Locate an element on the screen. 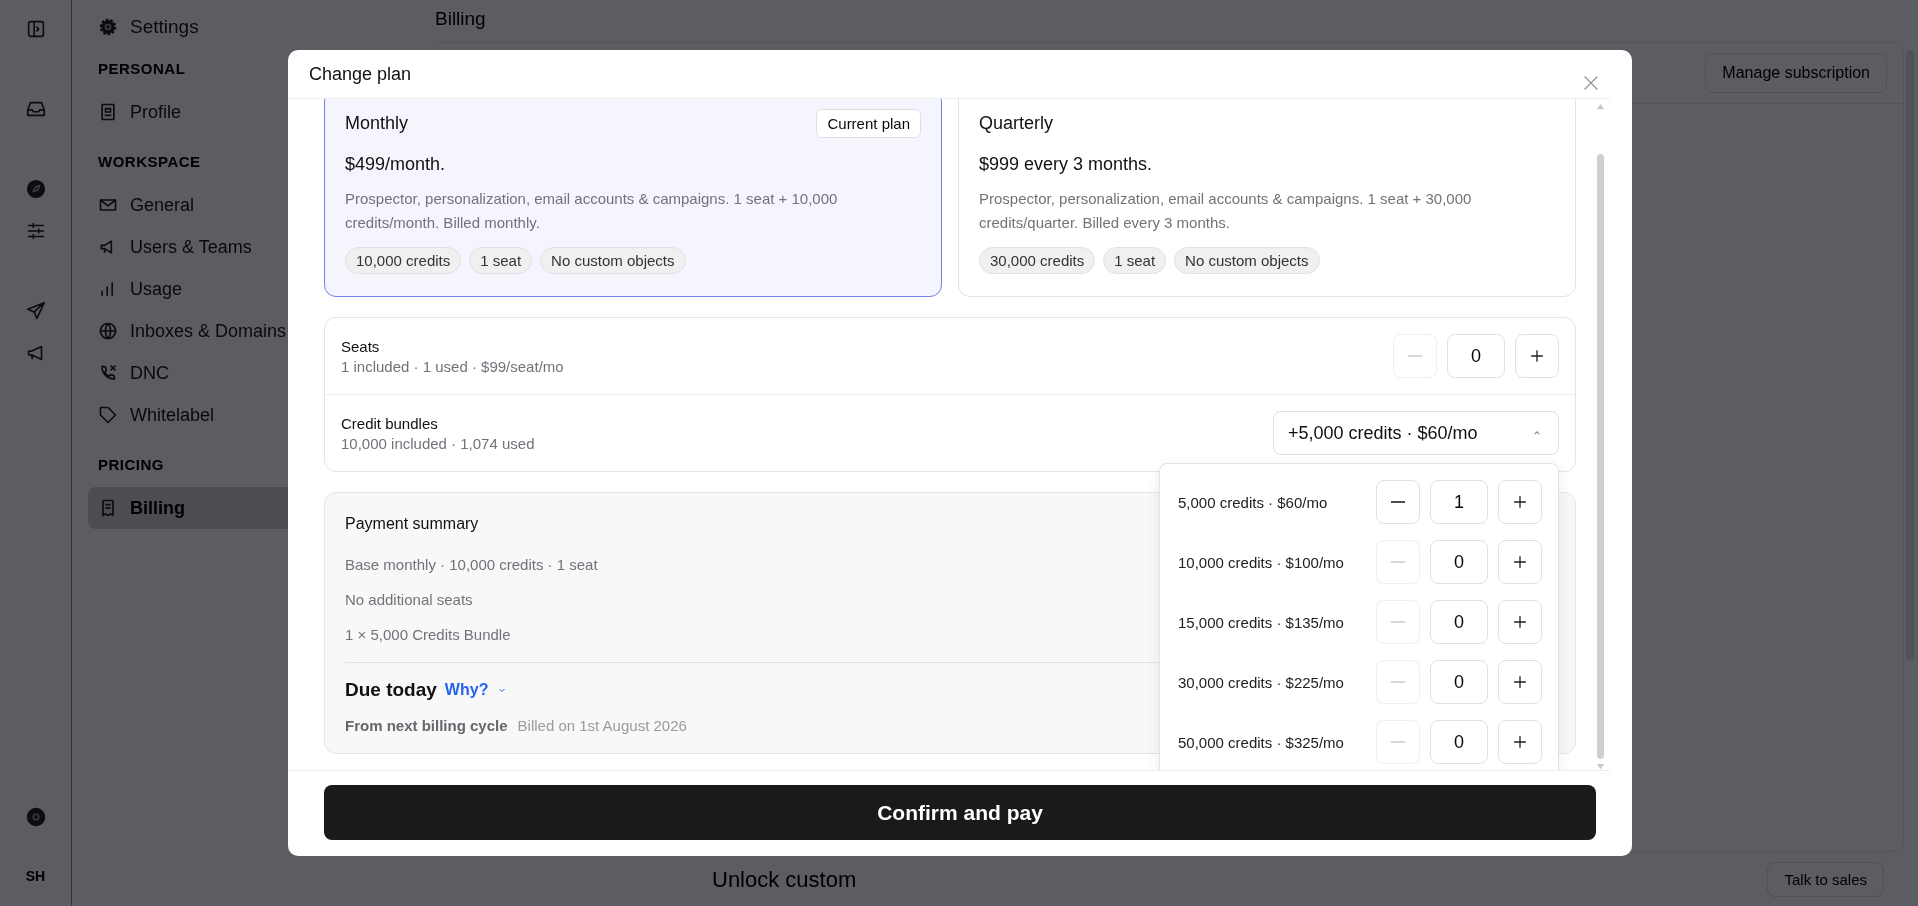 This screenshot has height=906, width=1918. phone-icon is located at coordinates (108, 373).